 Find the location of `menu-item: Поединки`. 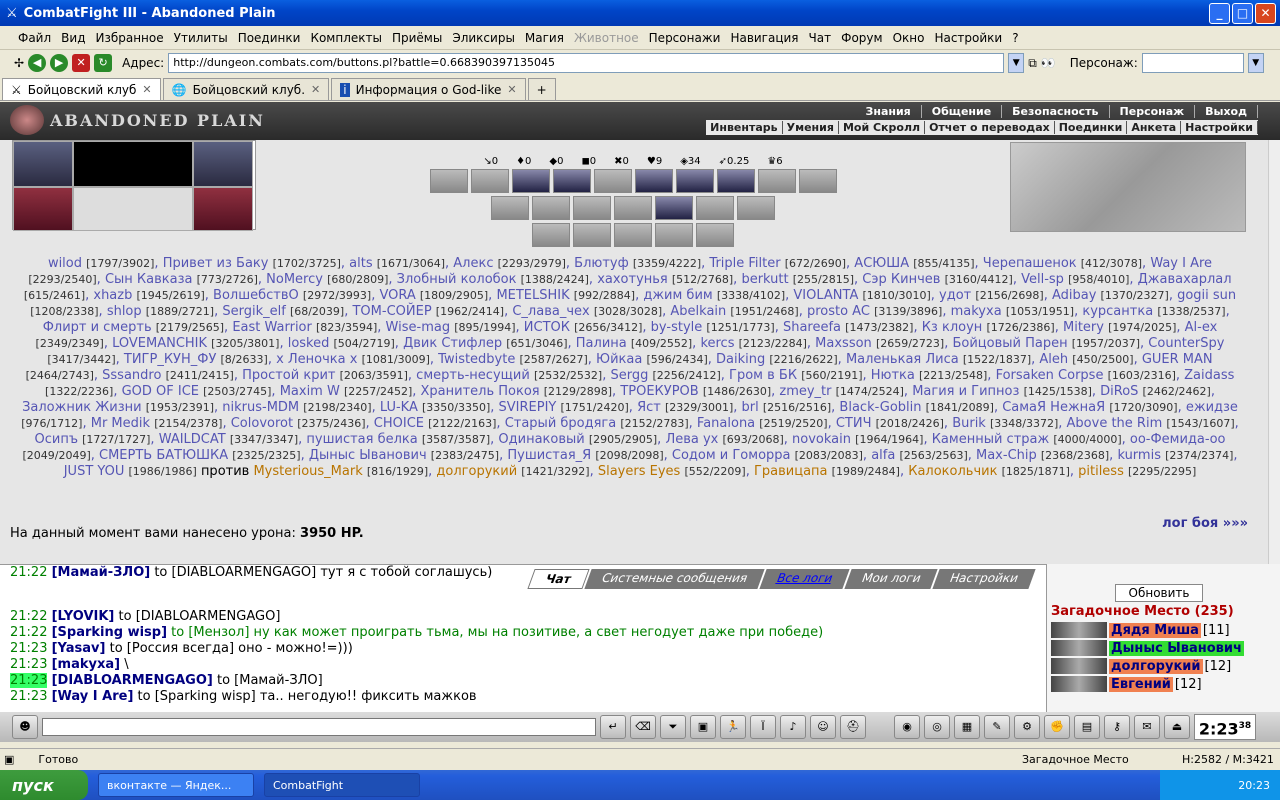

menu-item: Поединки is located at coordinates (269, 38).